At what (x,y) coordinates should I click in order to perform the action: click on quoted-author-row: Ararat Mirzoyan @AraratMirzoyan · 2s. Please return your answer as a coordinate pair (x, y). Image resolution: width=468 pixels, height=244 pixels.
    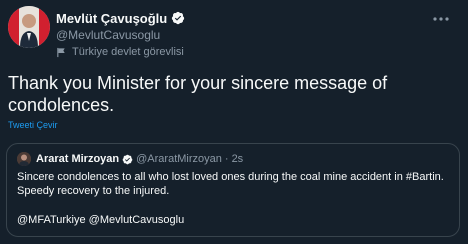
    Looking at the image, I should click on (130, 159).